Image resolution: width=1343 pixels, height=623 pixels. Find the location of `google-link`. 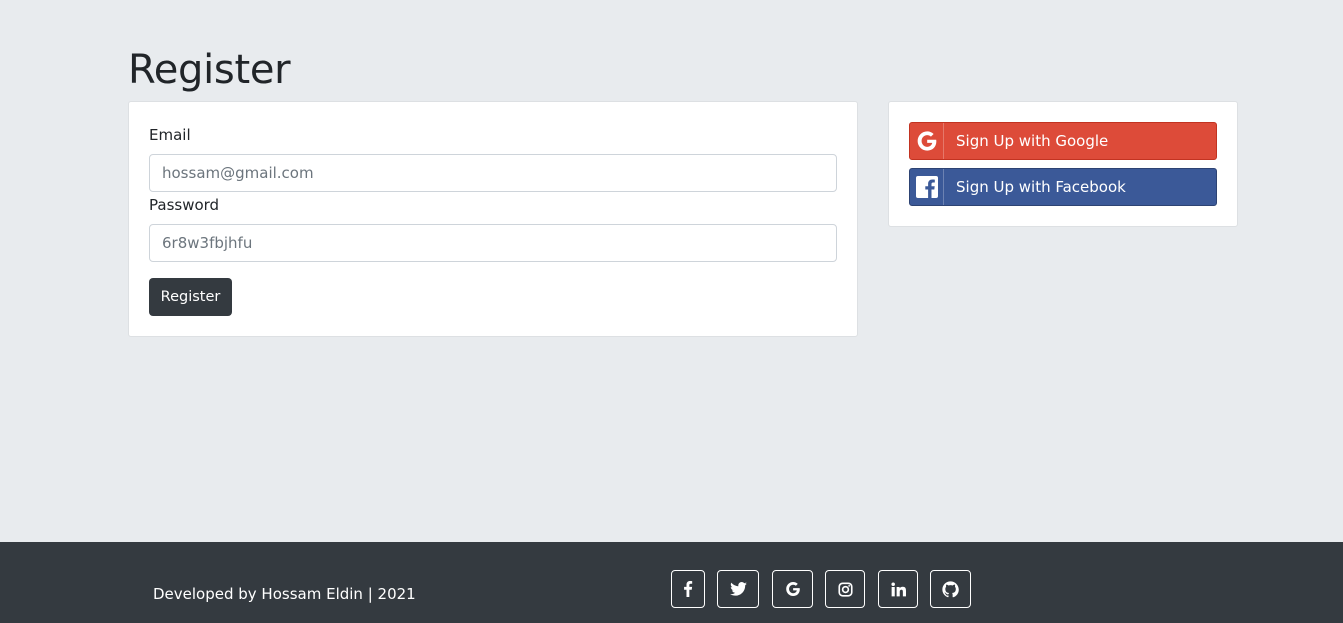

google-link is located at coordinates (792, 589).